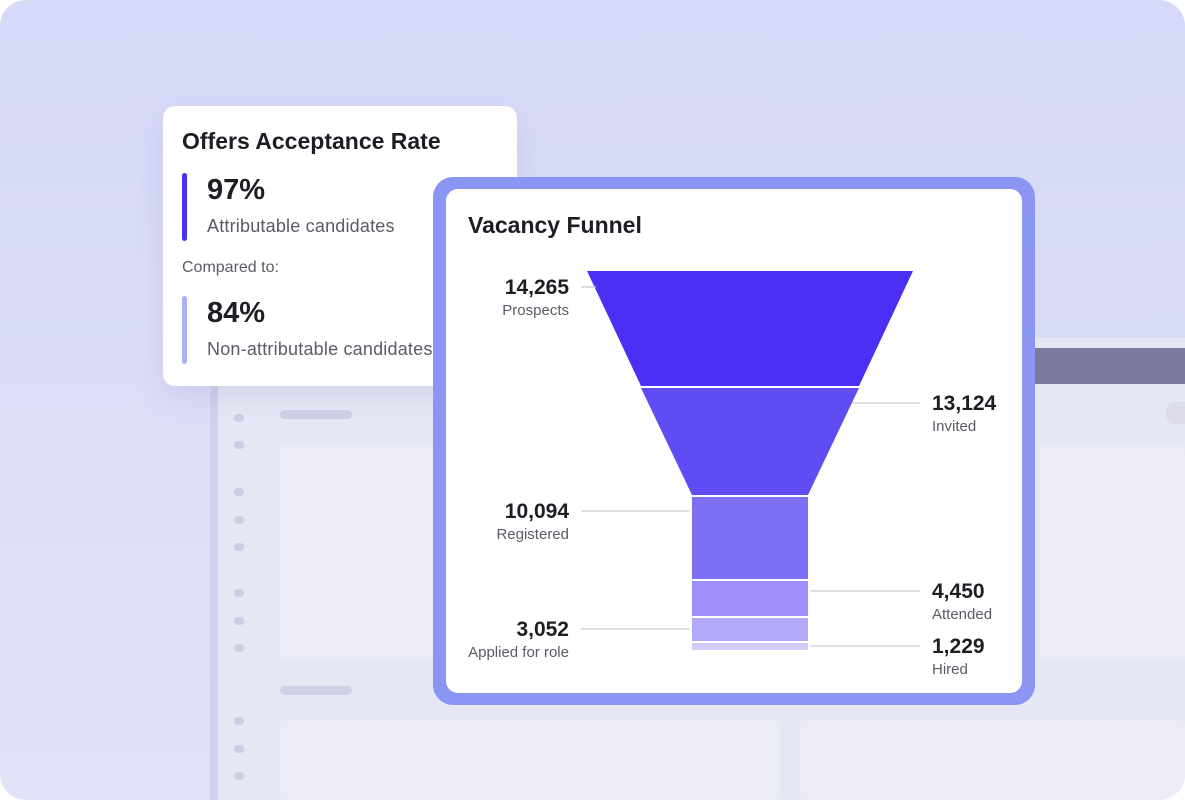 This screenshot has width=1185, height=800. What do you see at coordinates (954, 426) in the screenshot?
I see `funnel-stage-label: Invited` at bounding box center [954, 426].